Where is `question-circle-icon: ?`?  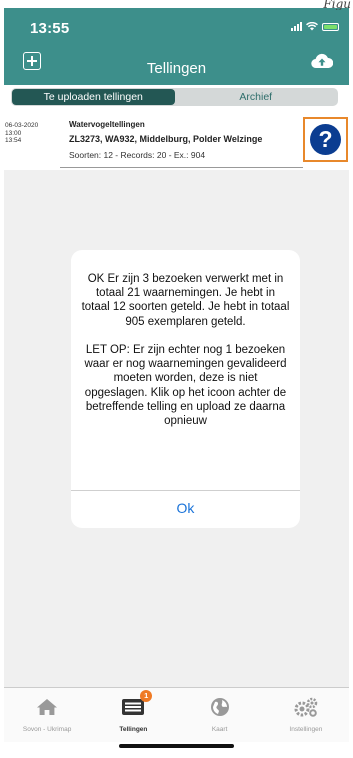 question-circle-icon: ? is located at coordinates (325, 139).